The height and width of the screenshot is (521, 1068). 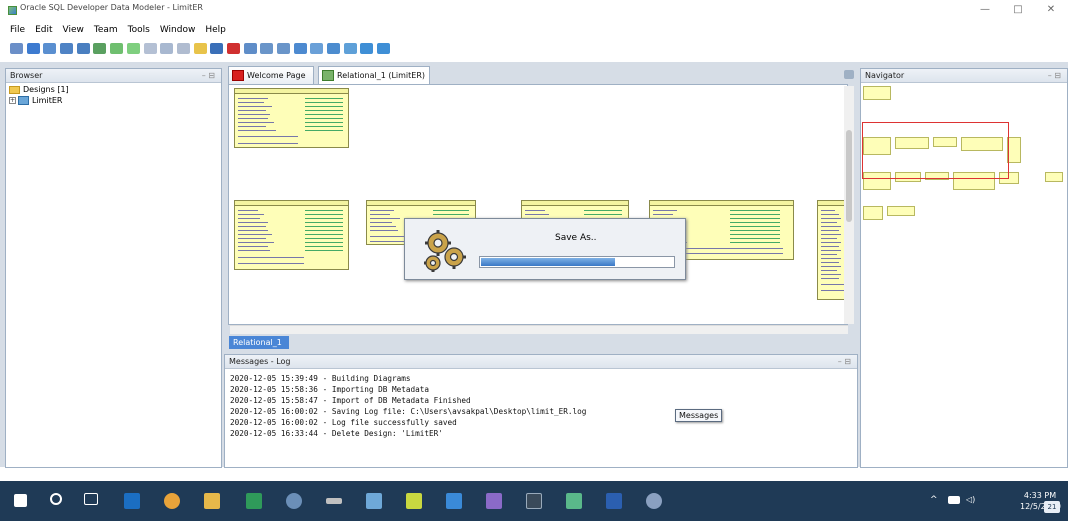 What do you see at coordinates (985, 10) in the screenshot?
I see `minimize-button: —` at bounding box center [985, 10].